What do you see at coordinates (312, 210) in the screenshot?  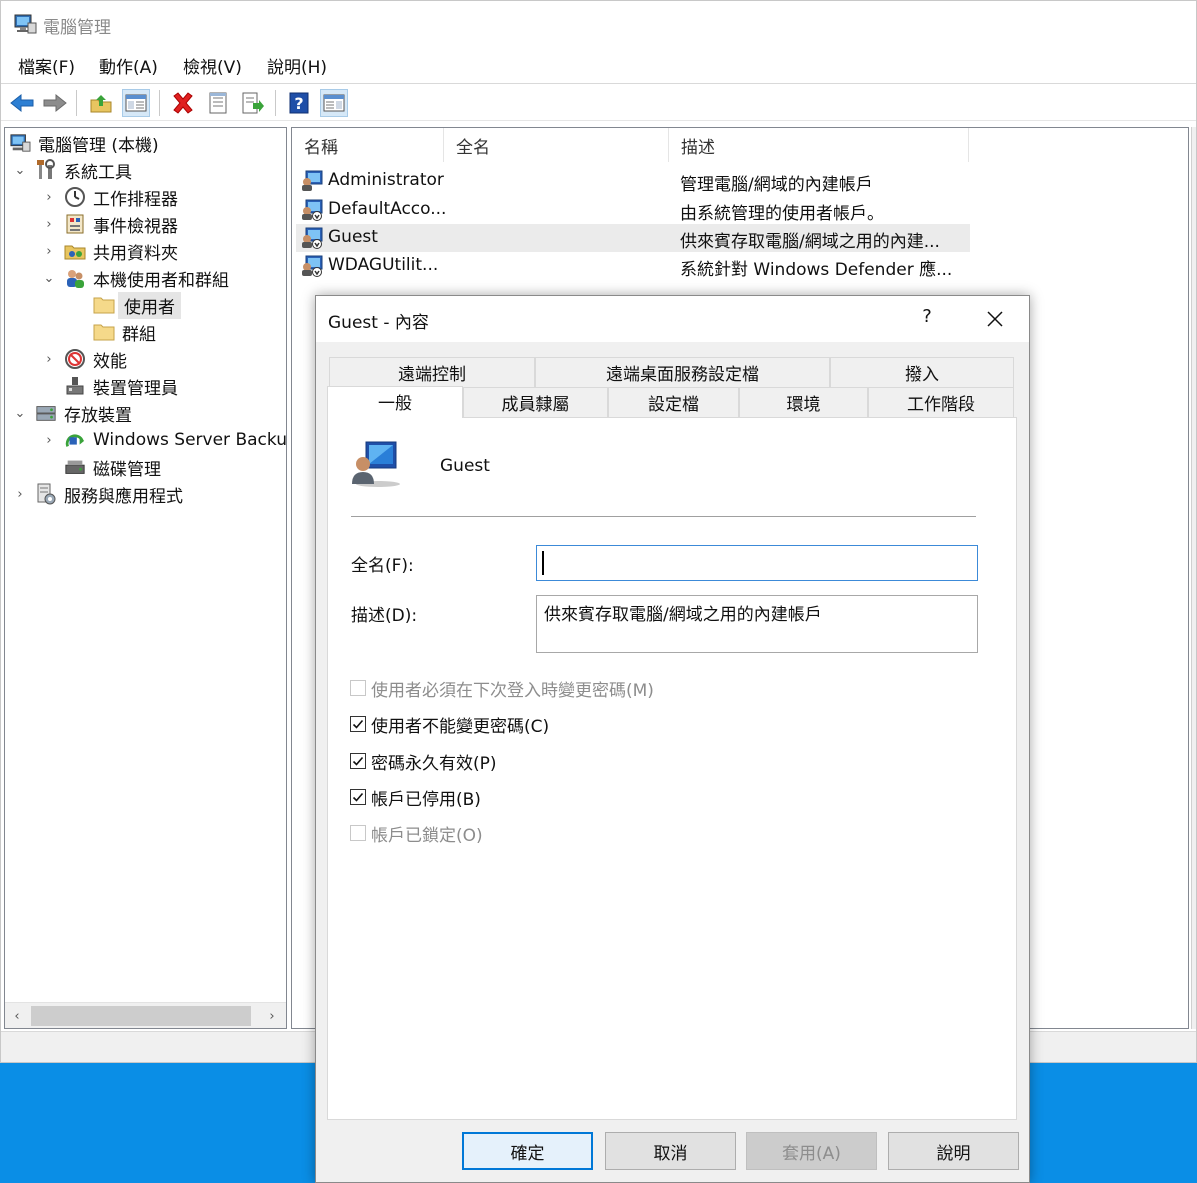 I see `disabled-user-icon` at bounding box center [312, 210].